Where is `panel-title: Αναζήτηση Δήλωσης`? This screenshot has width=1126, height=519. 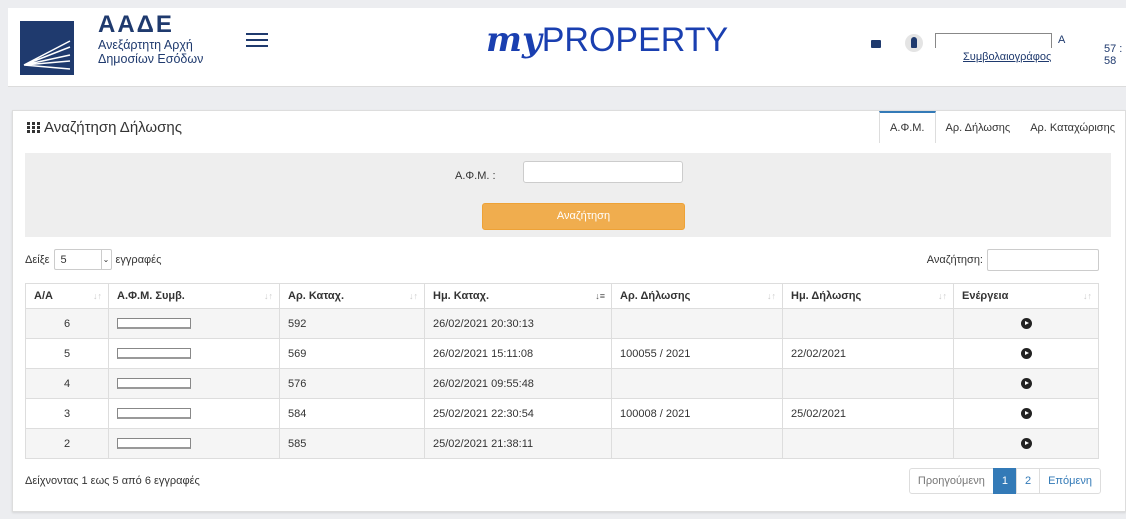
panel-title: Αναζήτηση Δήλωσης is located at coordinates (104, 127).